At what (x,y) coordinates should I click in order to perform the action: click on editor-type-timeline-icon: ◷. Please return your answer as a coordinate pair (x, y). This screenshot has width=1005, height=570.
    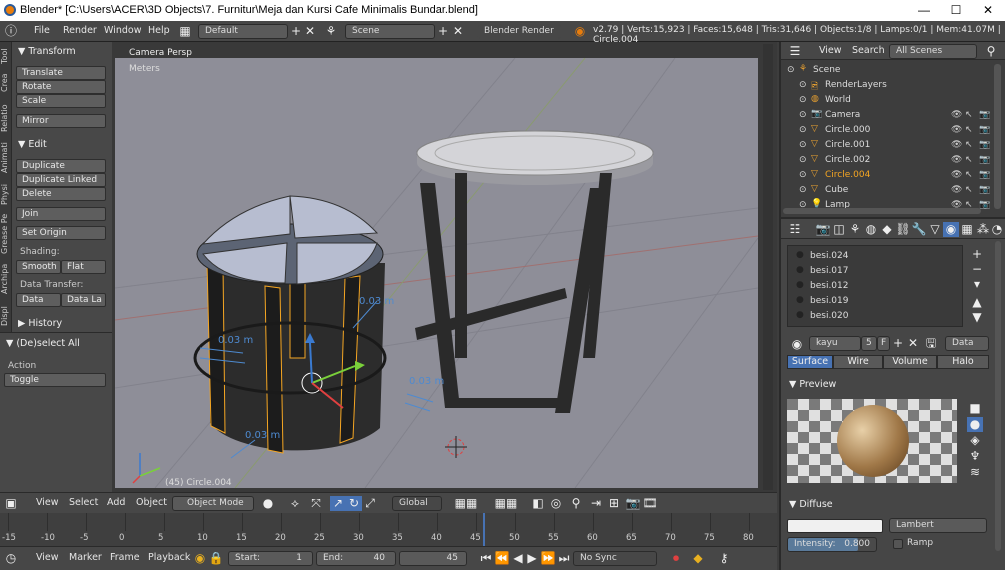
    Looking at the image, I should click on (11, 558).